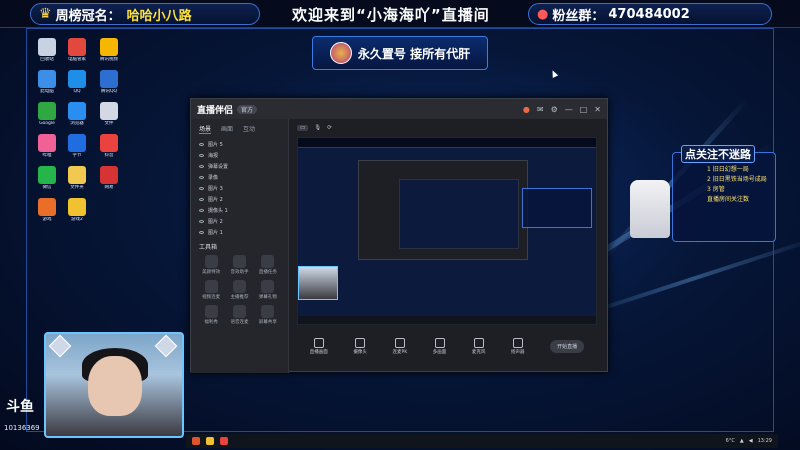  I want to click on scene-item: 海报, so click(239, 155).